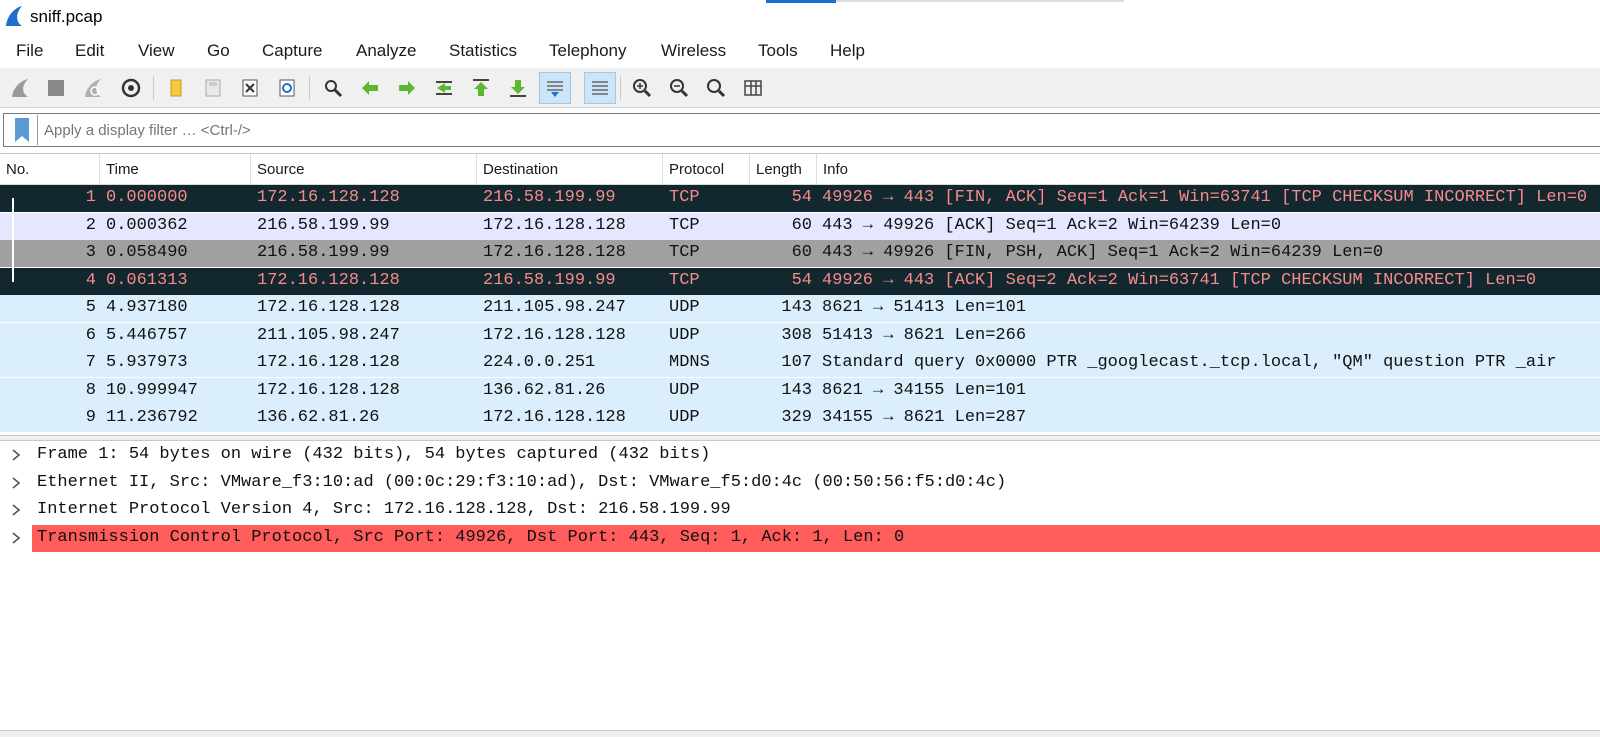  What do you see at coordinates (801, 1) in the screenshot?
I see `window-accent-bar` at bounding box center [801, 1].